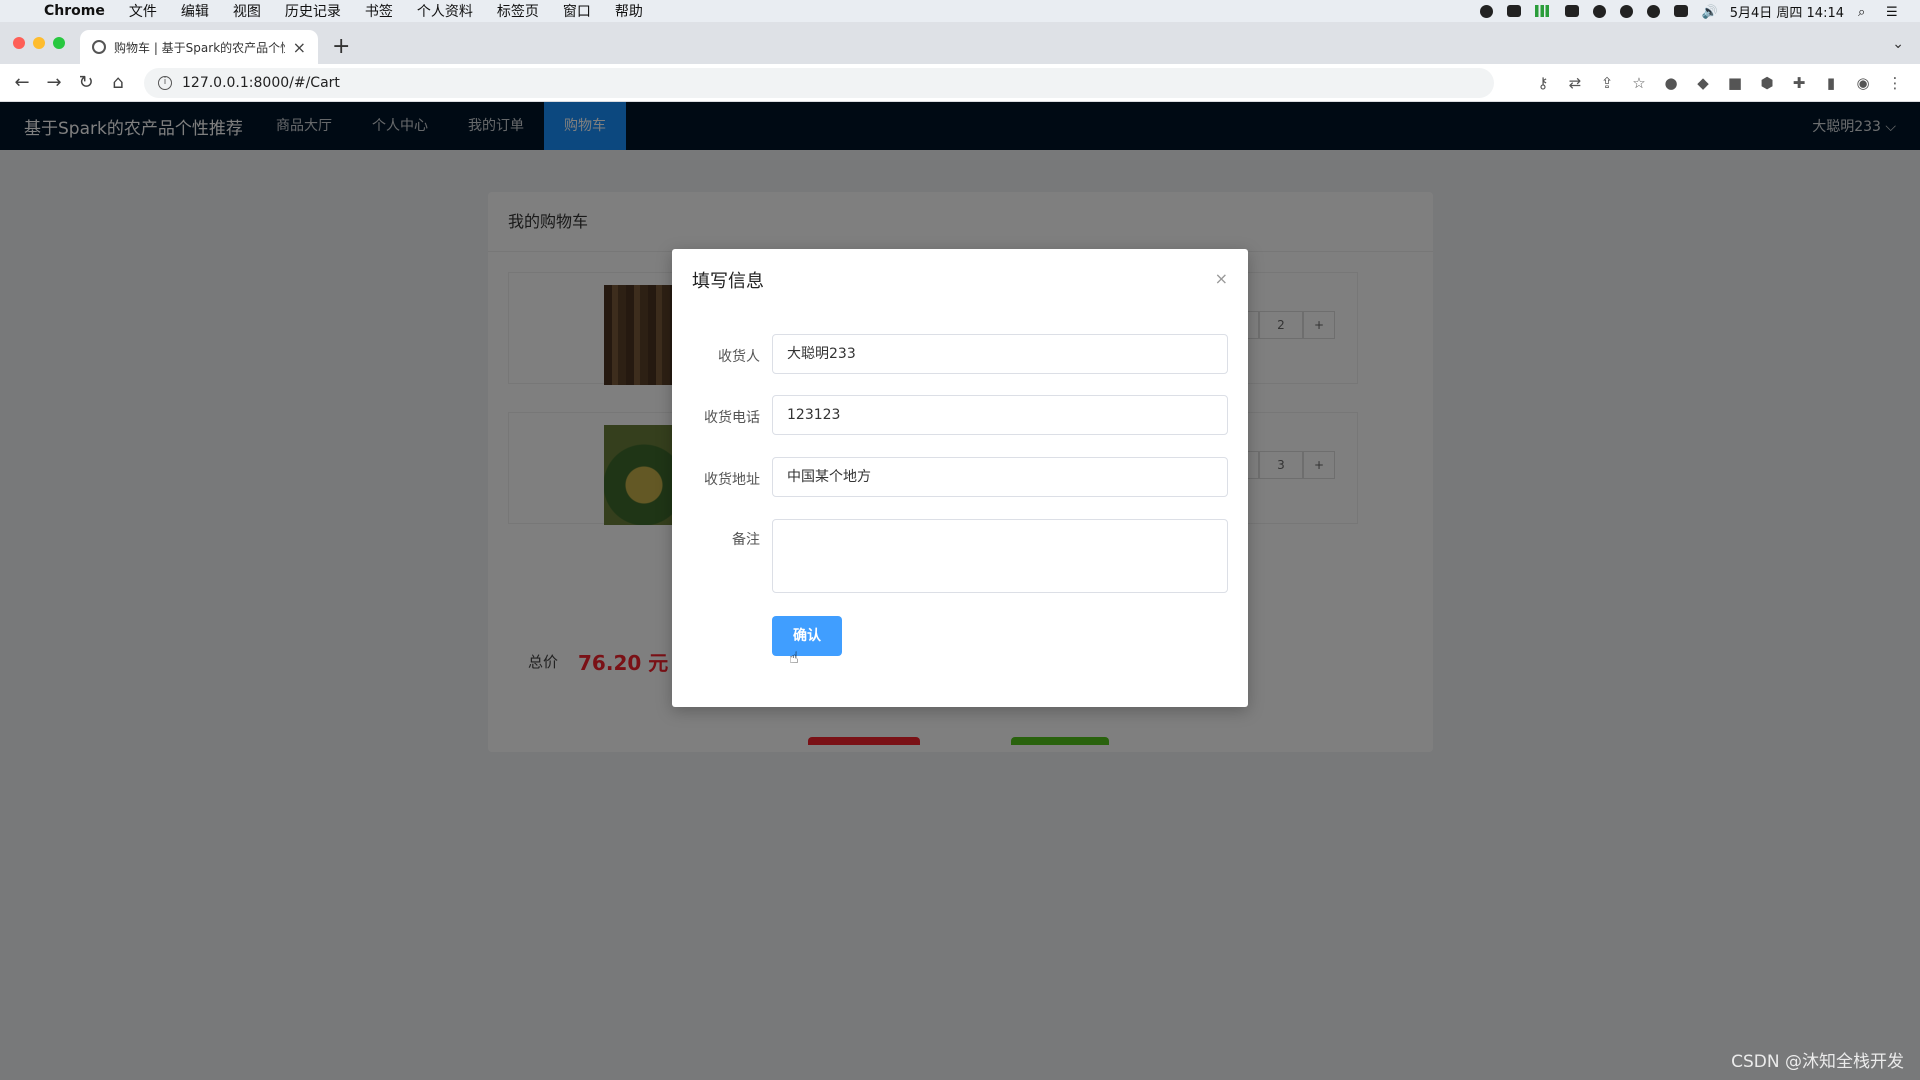 This screenshot has height=1080, width=1920. Describe the element at coordinates (22, 82) in the screenshot. I see `back-arrow-icon: ←` at that location.